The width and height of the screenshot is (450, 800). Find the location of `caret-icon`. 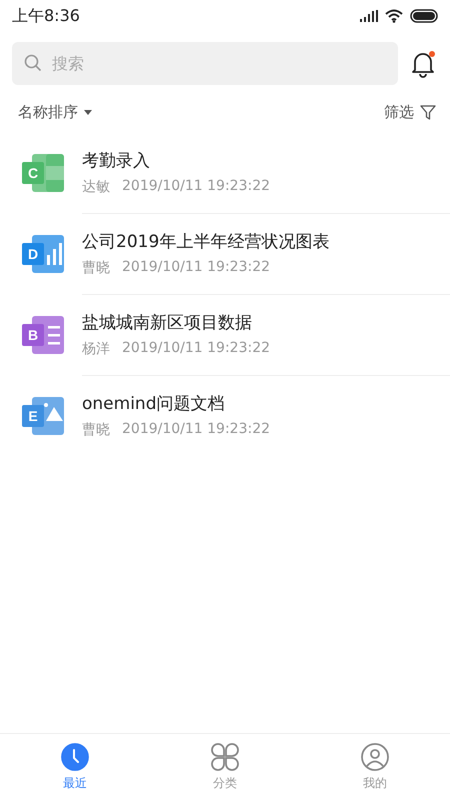

caret-icon is located at coordinates (88, 112).